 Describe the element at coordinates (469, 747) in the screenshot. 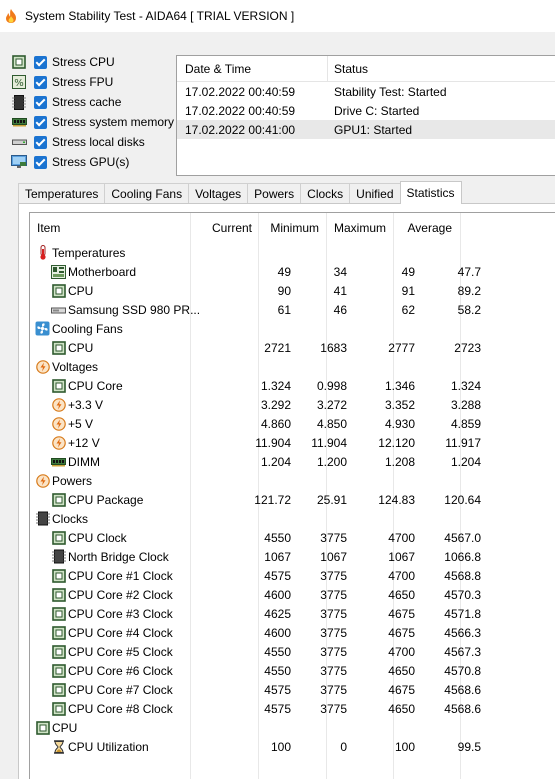

I see `value-average: 99.5` at that location.